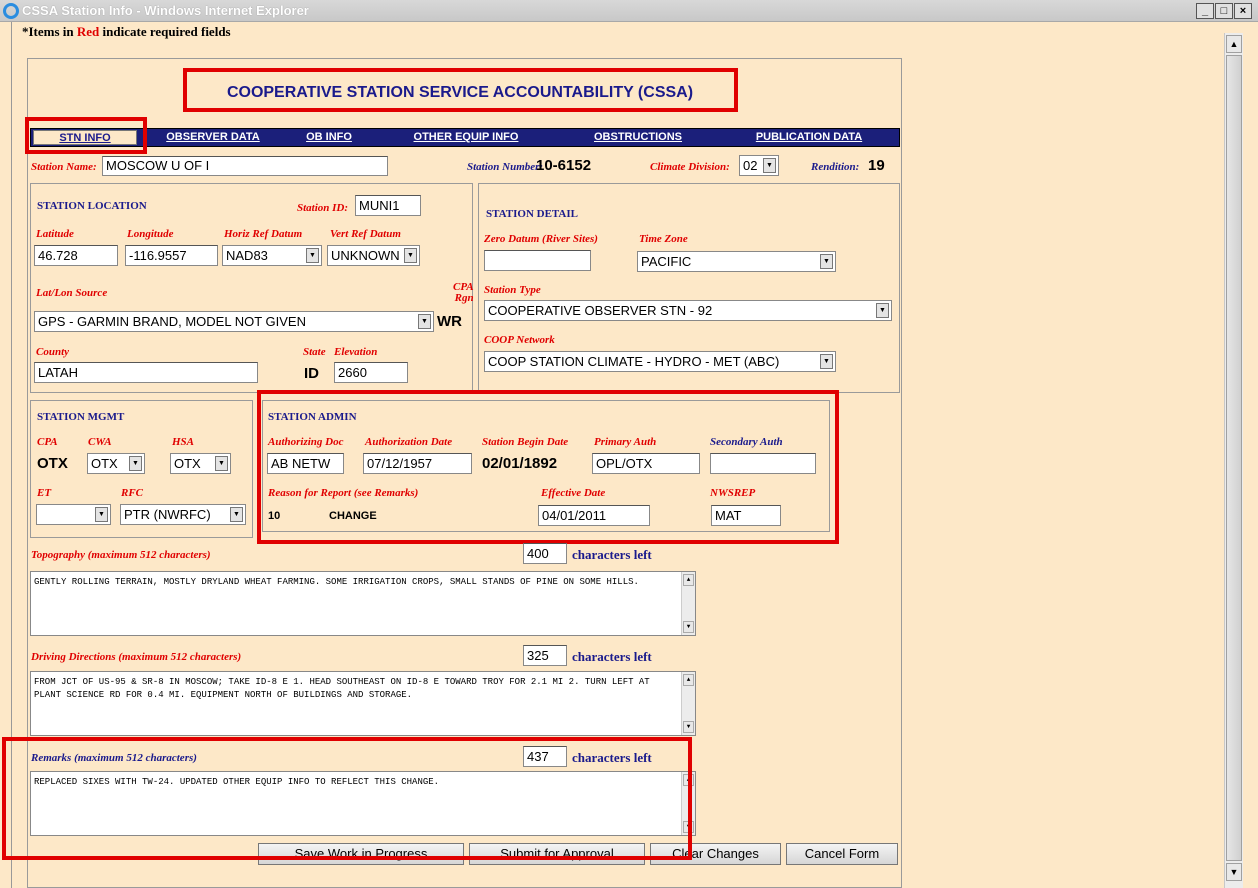 This screenshot has width=1258, height=888. What do you see at coordinates (53, 352) in the screenshot?
I see `county-label: County` at bounding box center [53, 352].